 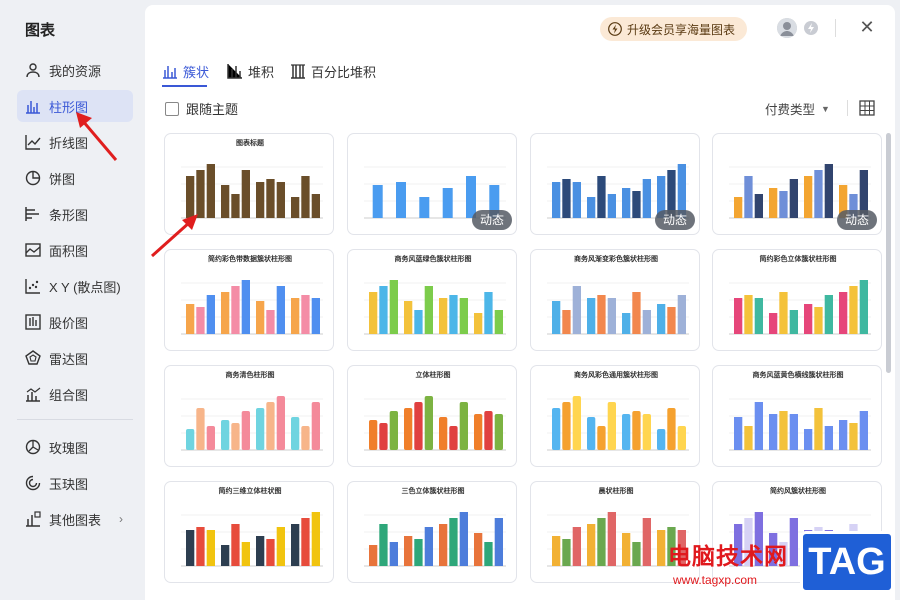 I want to click on dynamic-badge: 动态, so click(x=856, y=220).